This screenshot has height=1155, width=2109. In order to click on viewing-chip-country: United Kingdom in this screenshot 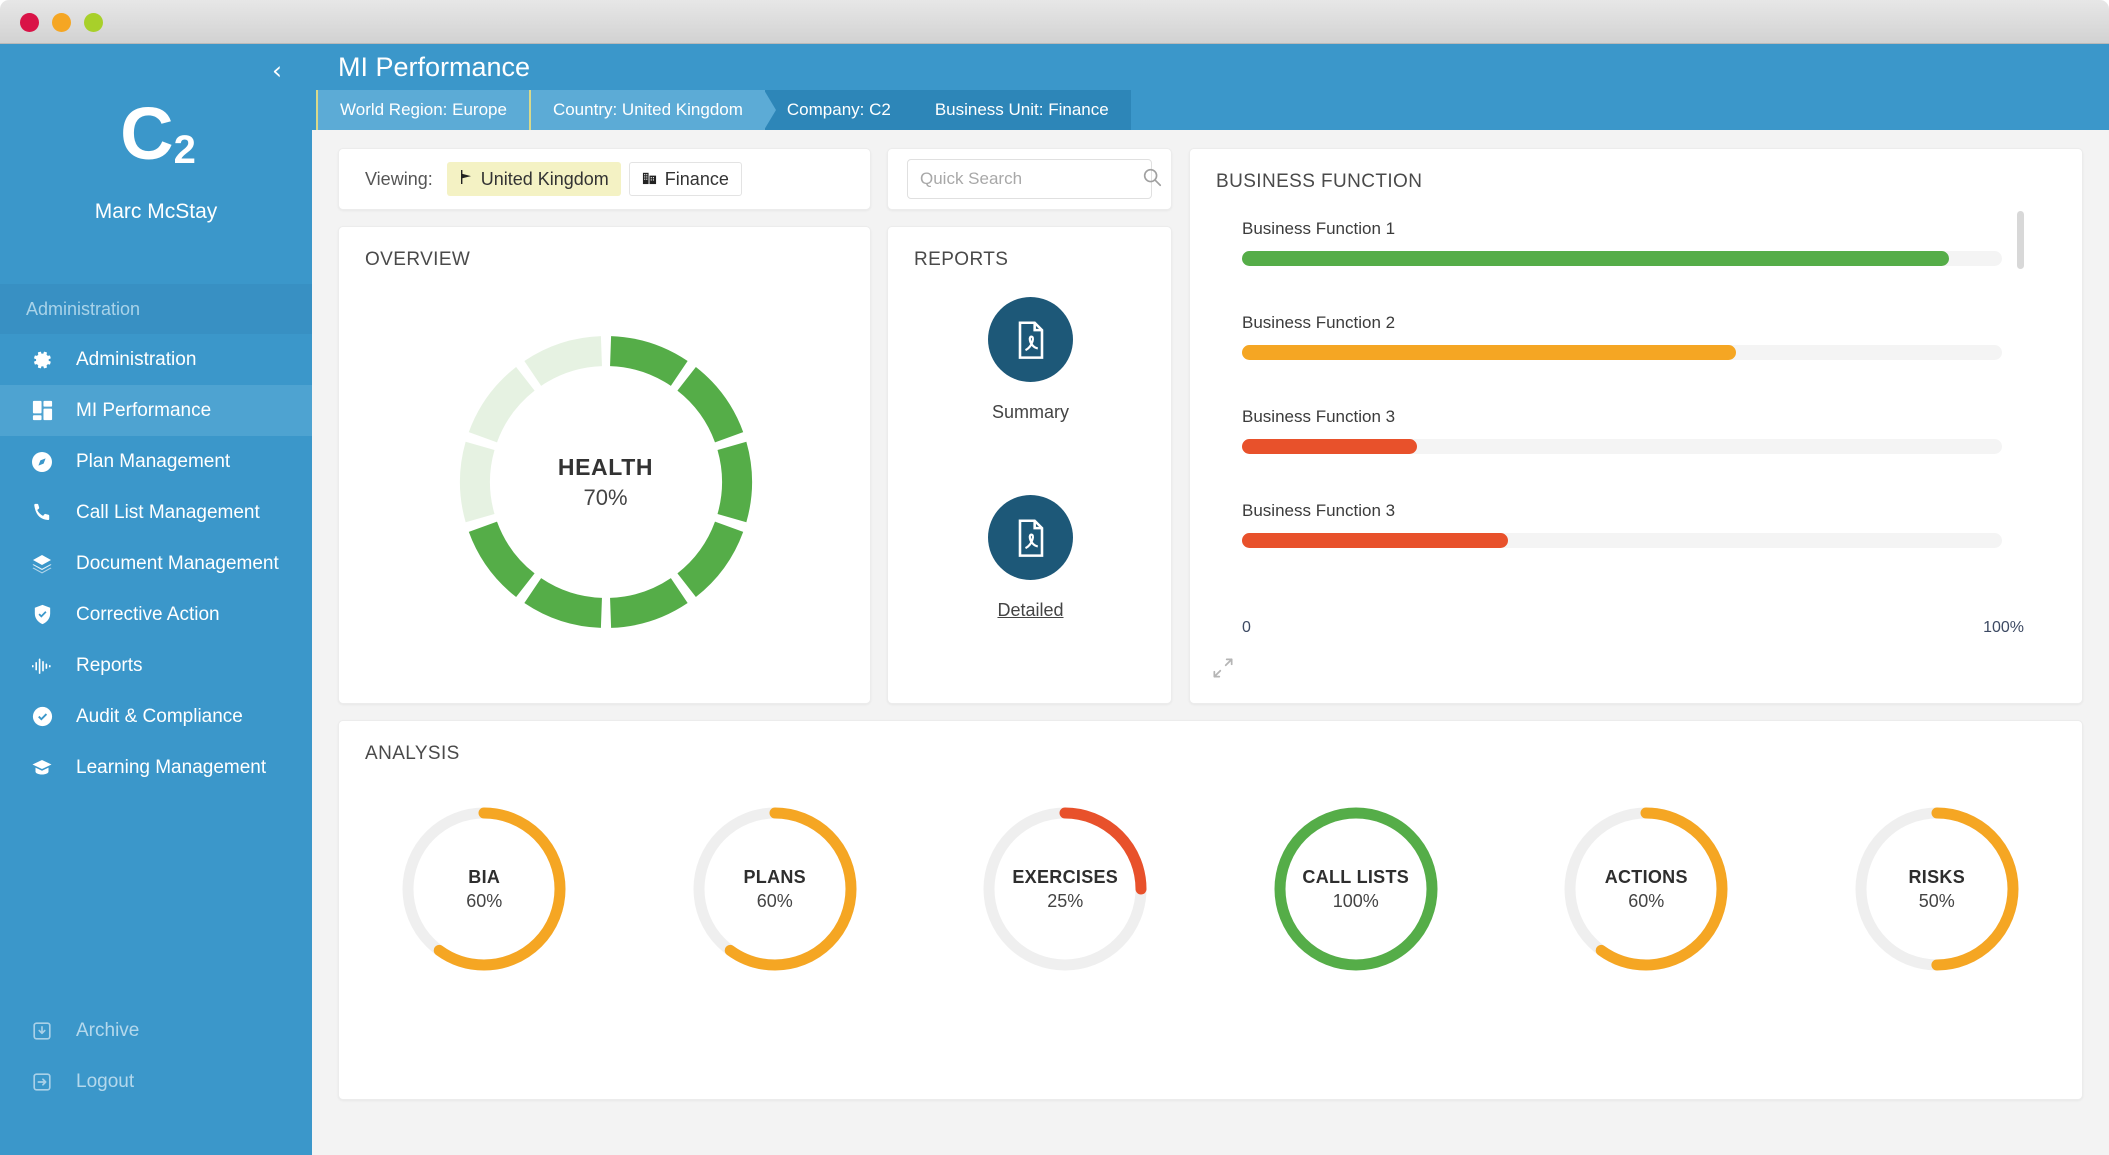, I will do `click(533, 179)`.